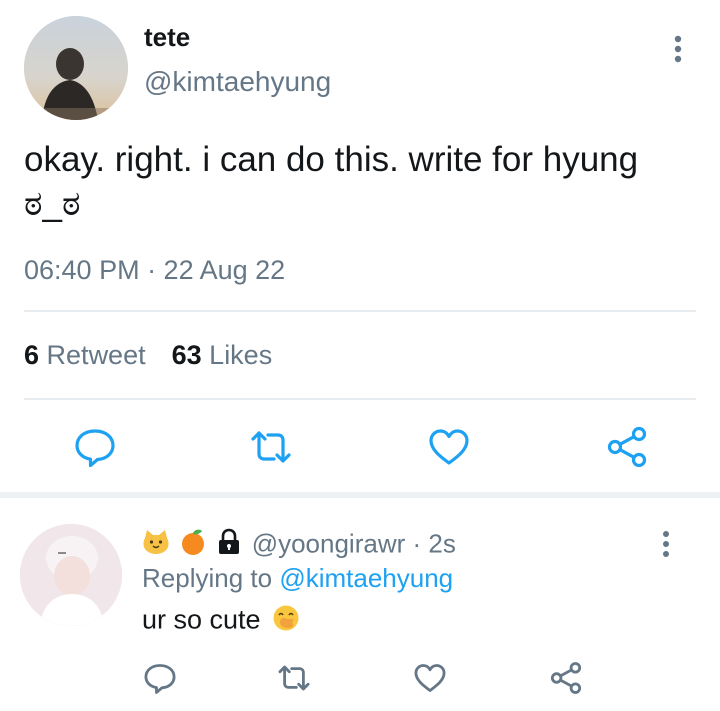 The image size is (720, 711). I want to click on reply-header: @yoongirawr · 2s, so click(299, 545).